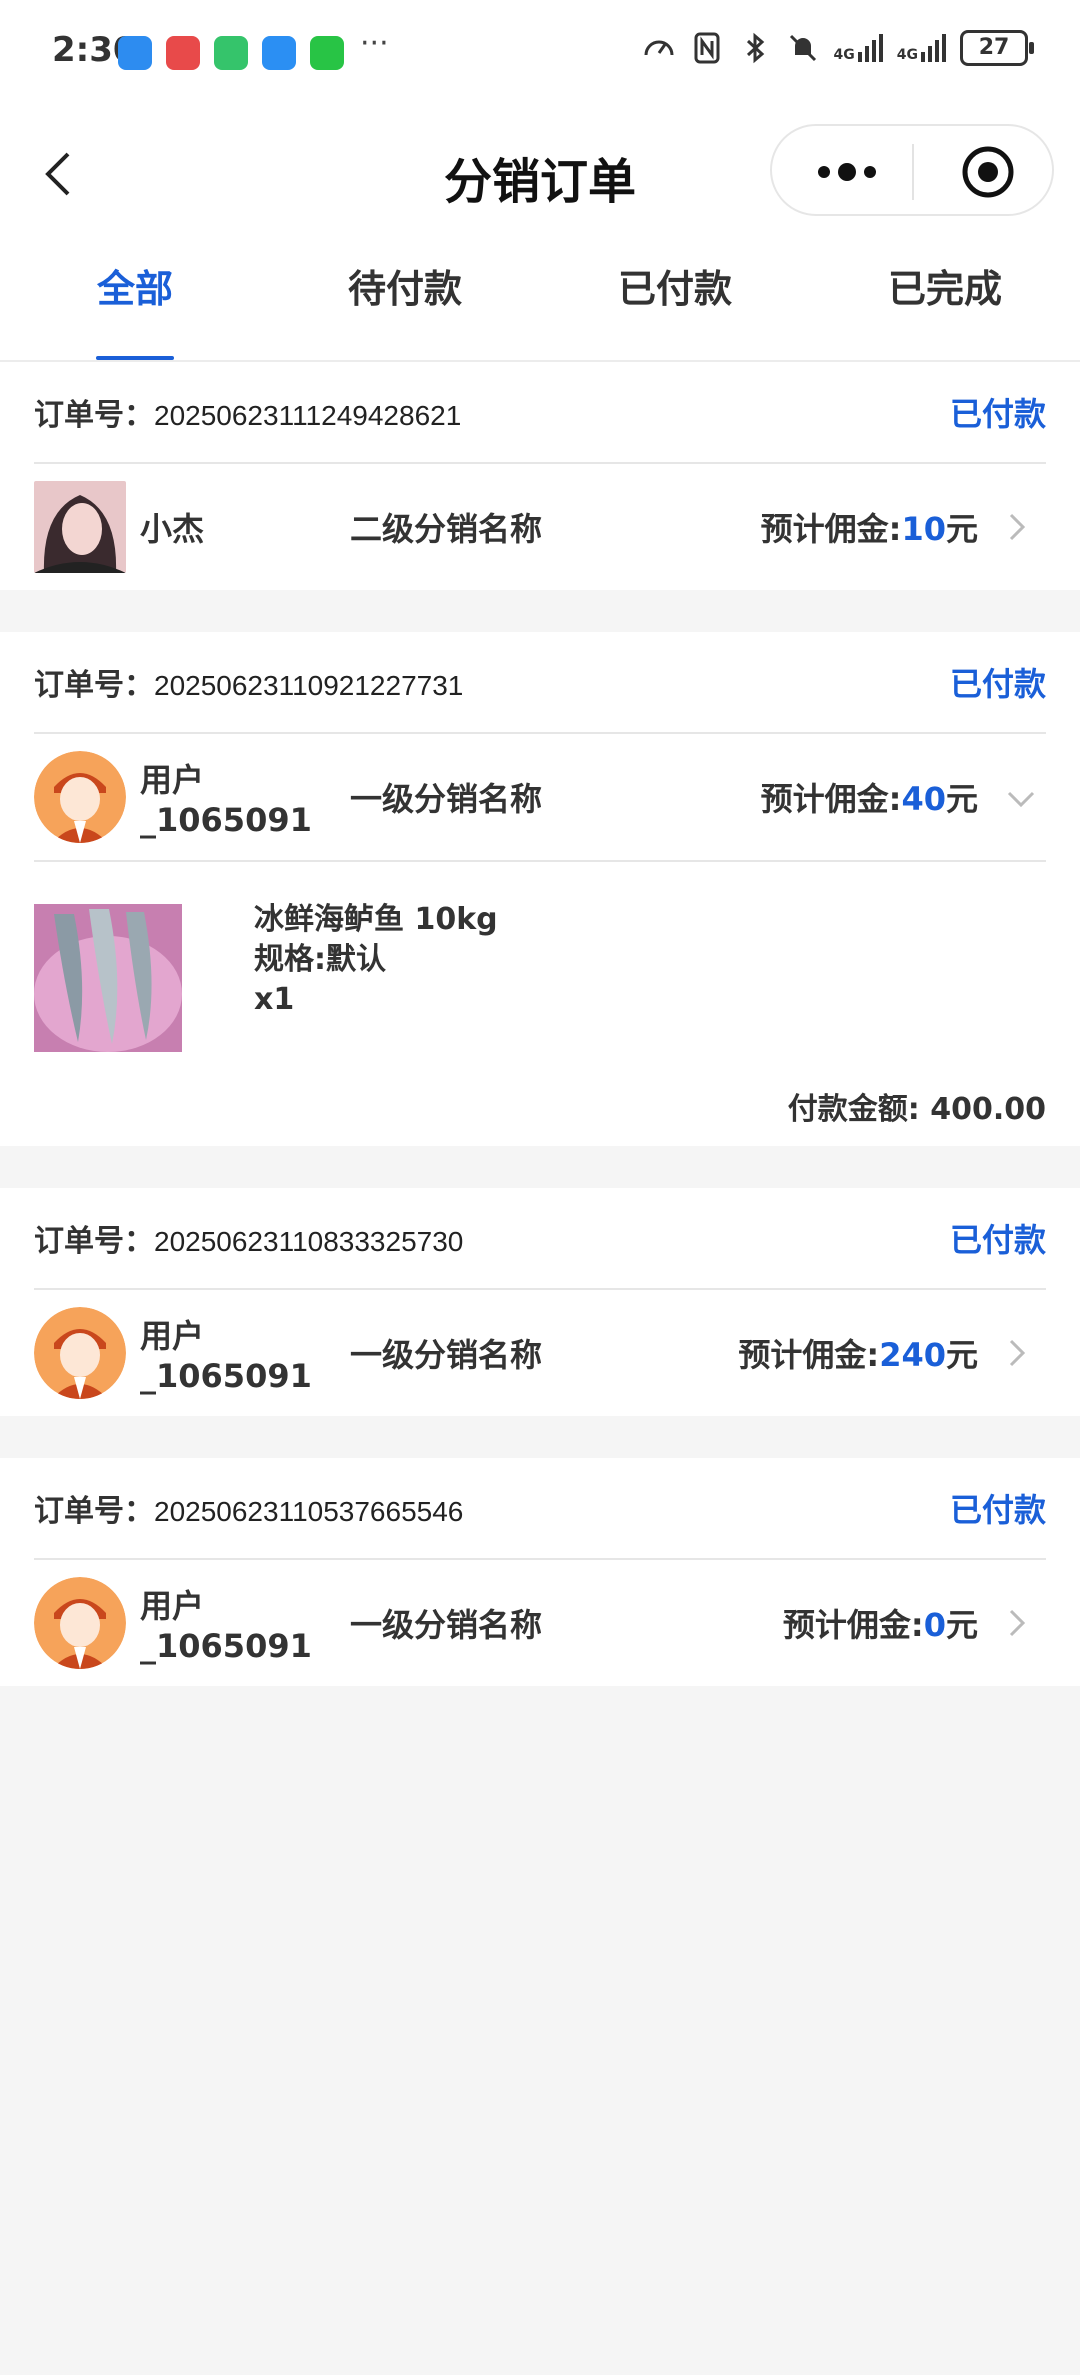 The height and width of the screenshot is (2375, 1080). Describe the element at coordinates (327, 53) in the screenshot. I see `wechat-icon` at that location.